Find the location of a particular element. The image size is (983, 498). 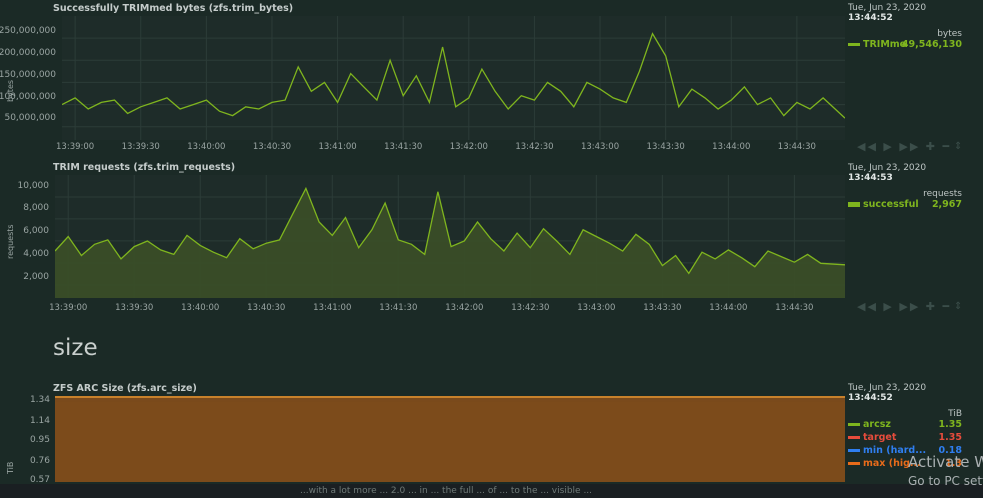

series-line-TRIMme is located at coordinates (453, 75).